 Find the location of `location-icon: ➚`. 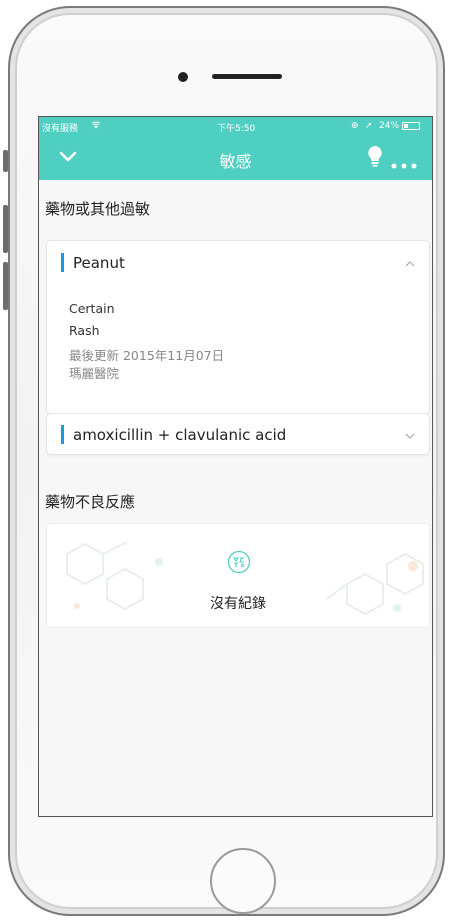

location-icon: ➚ is located at coordinates (369, 126).